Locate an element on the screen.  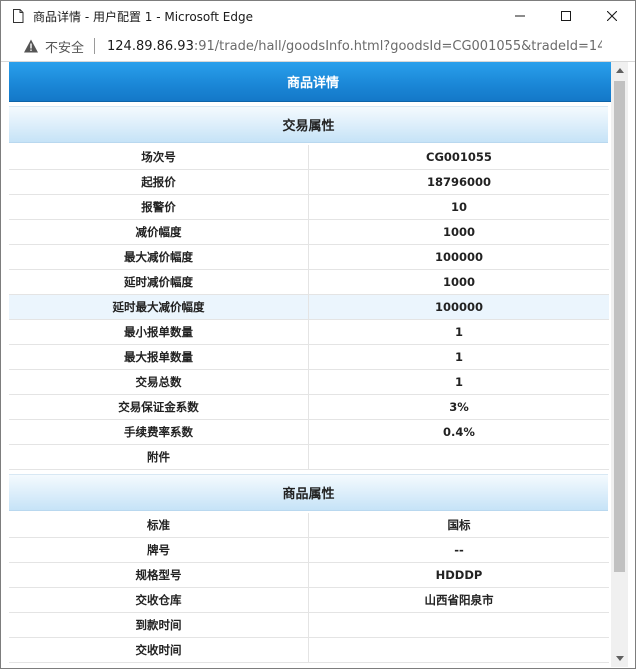
property-label: 最小报单数量 is located at coordinates (159, 332).